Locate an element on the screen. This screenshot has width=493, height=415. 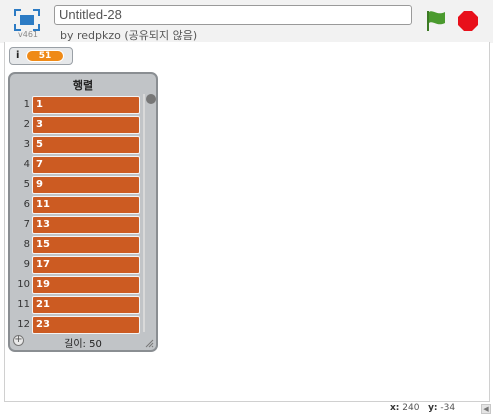
list-footer: + 길이: 50 is located at coordinates (83, 341).